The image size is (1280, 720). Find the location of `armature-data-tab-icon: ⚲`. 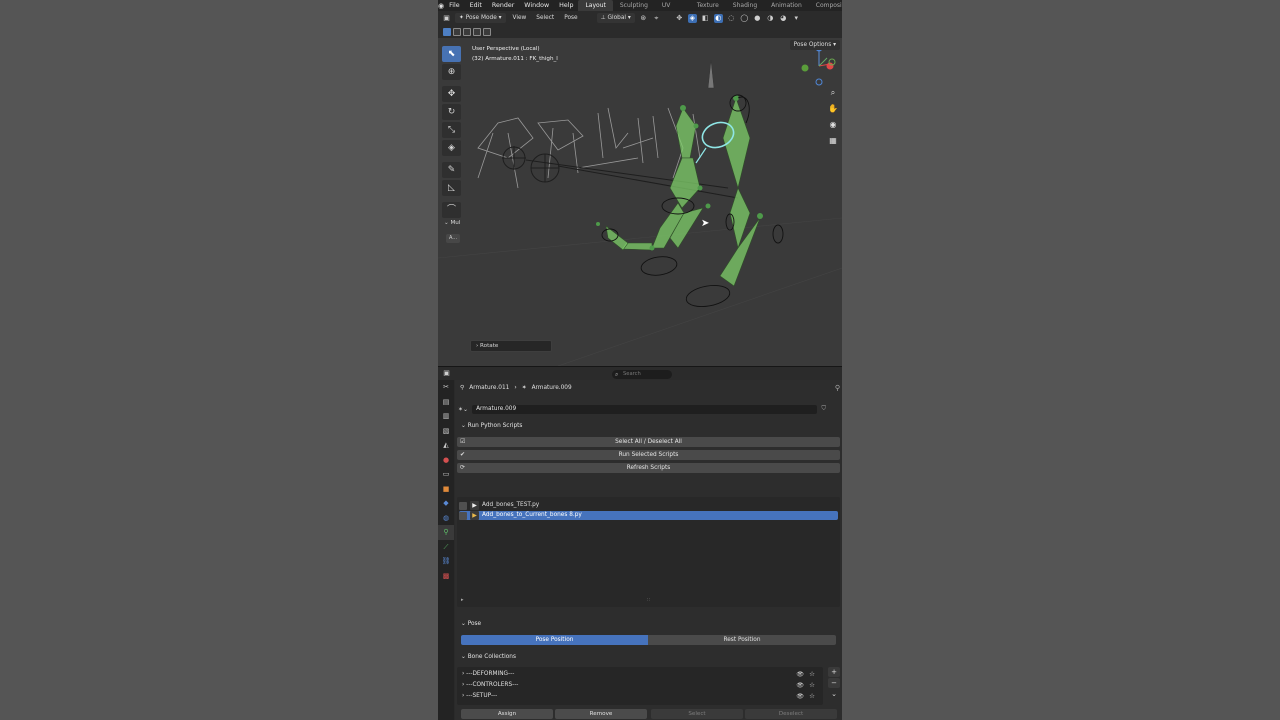

armature-data-tab-icon: ⚲ is located at coordinates (446, 532).